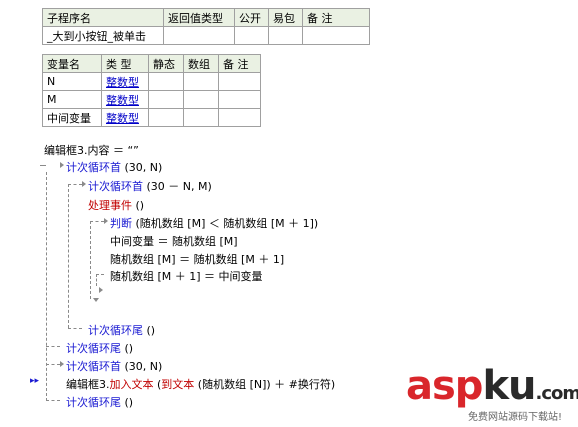 The height and width of the screenshot is (427, 578). Describe the element at coordinates (125, 63) in the screenshot. I see `col-type: 类 型` at that location.